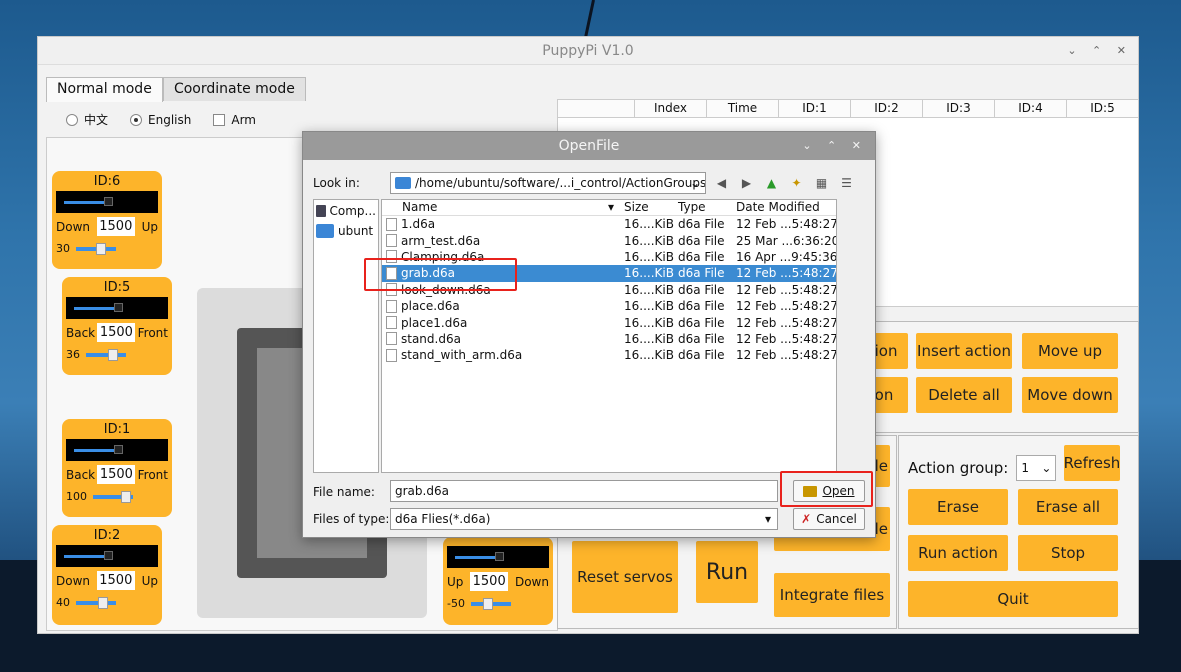  I want to click on cancel-button: ✗ Cancel, so click(829, 519).